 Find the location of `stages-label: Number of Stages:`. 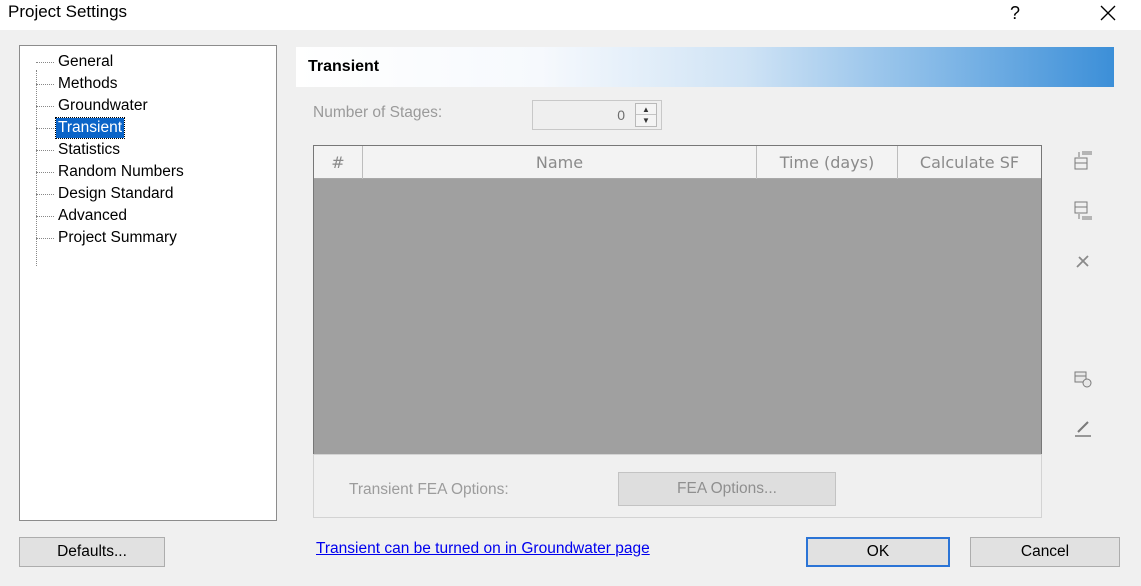

stages-label: Number of Stages: is located at coordinates (378, 112).